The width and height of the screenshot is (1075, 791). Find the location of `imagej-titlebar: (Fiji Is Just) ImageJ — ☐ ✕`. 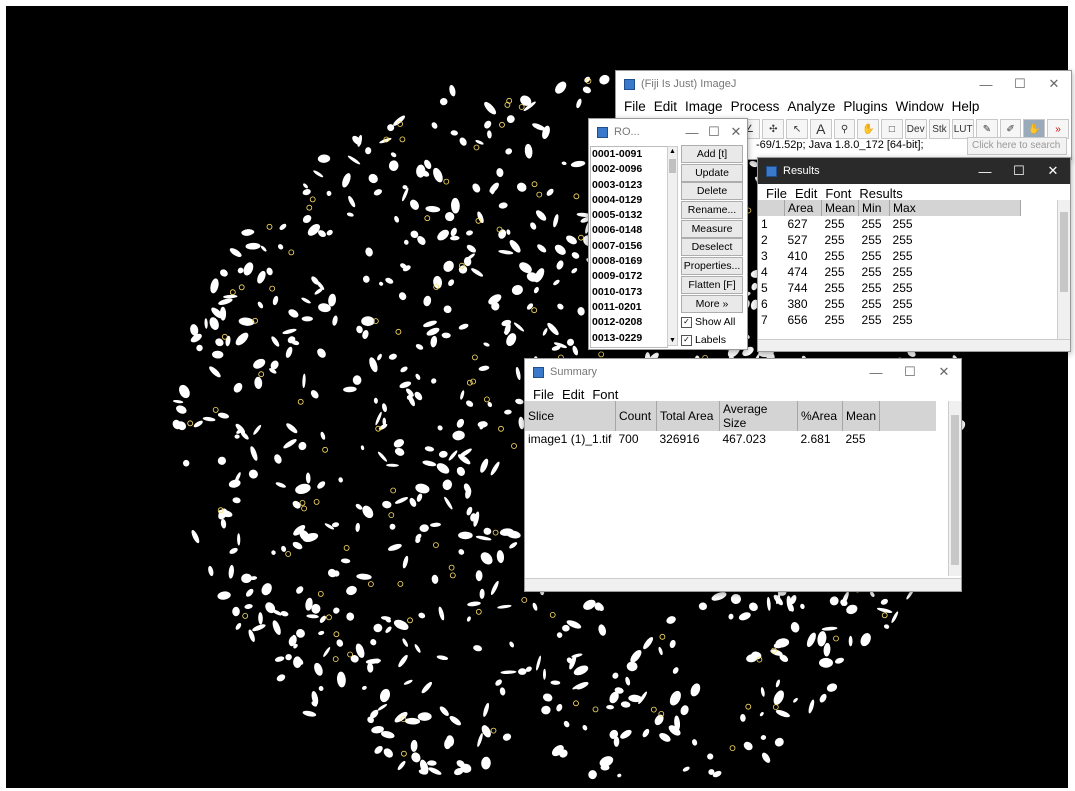

imagej-titlebar: (Fiji Is Just) ImageJ — ☐ ✕ is located at coordinates (843, 84).